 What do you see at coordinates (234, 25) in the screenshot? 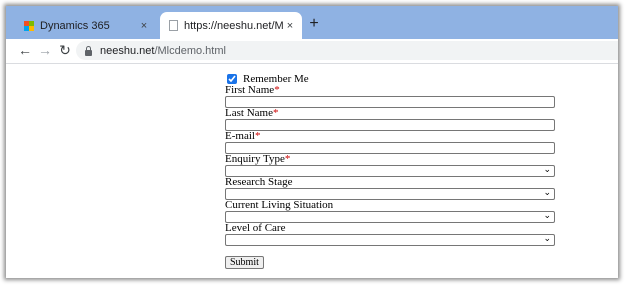
I see `tab-title: https://neeshu.net/Mlcdemo.html` at bounding box center [234, 25].